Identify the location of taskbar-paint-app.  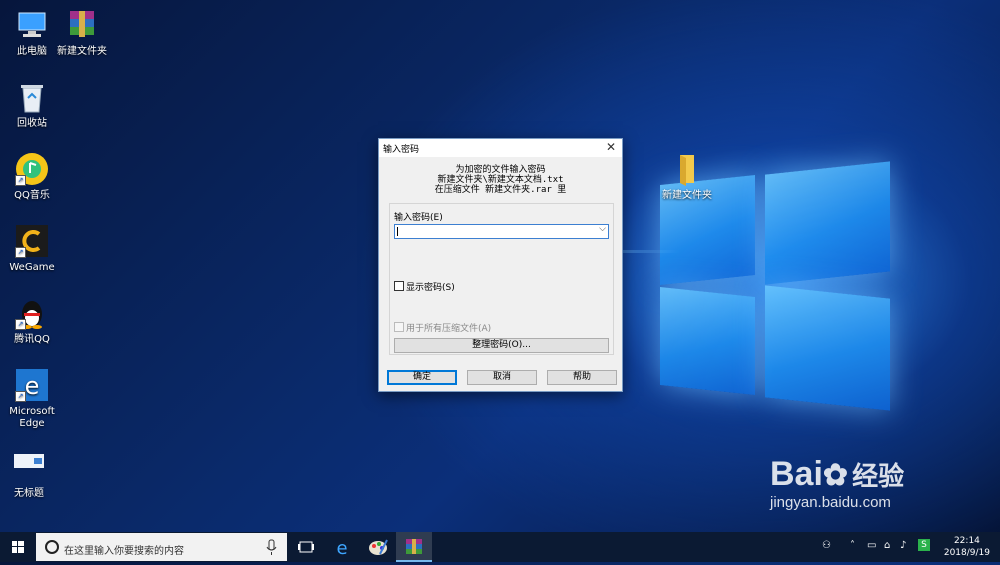
(378, 547).